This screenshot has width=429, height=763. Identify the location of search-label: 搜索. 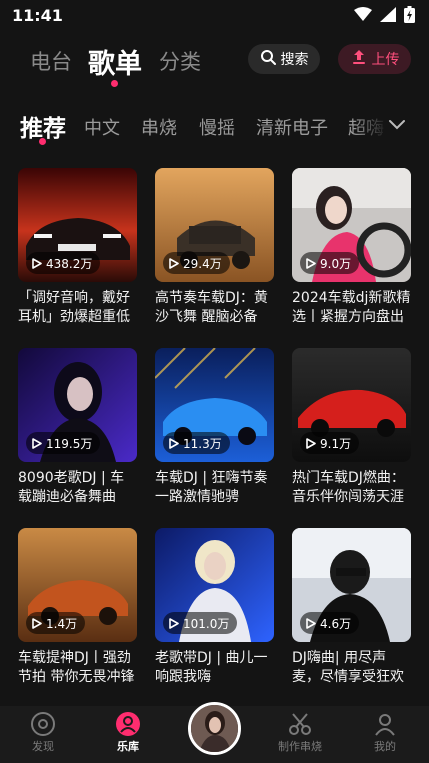
(294, 60).